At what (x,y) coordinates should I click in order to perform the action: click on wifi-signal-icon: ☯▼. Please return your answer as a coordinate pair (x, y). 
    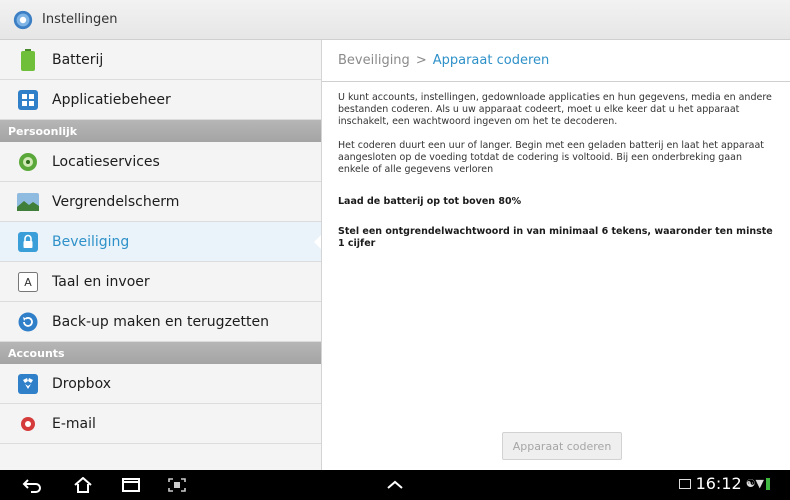
    Looking at the image, I should click on (754, 483).